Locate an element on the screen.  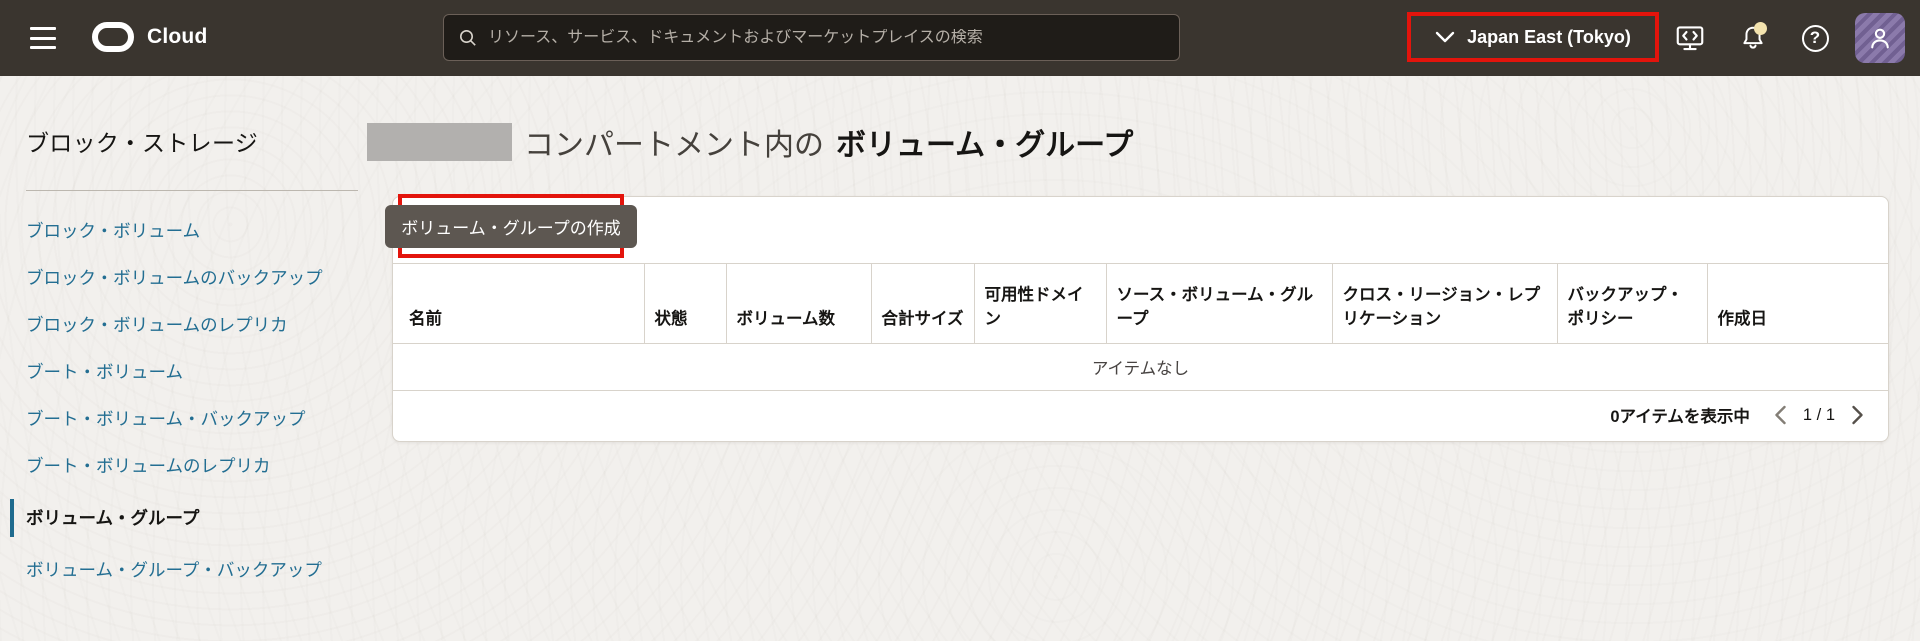
column-header-volume-count: ボリューム数 is located at coordinates (799, 303).